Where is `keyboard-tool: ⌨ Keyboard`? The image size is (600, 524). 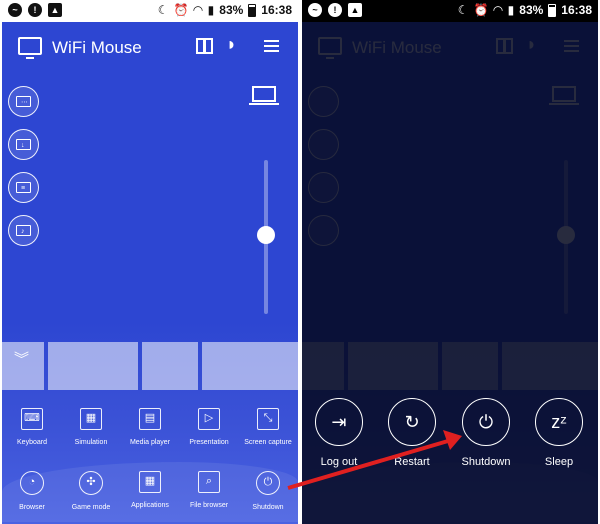
keyboard-tool: ⌨ Keyboard is located at coordinates (32, 427).